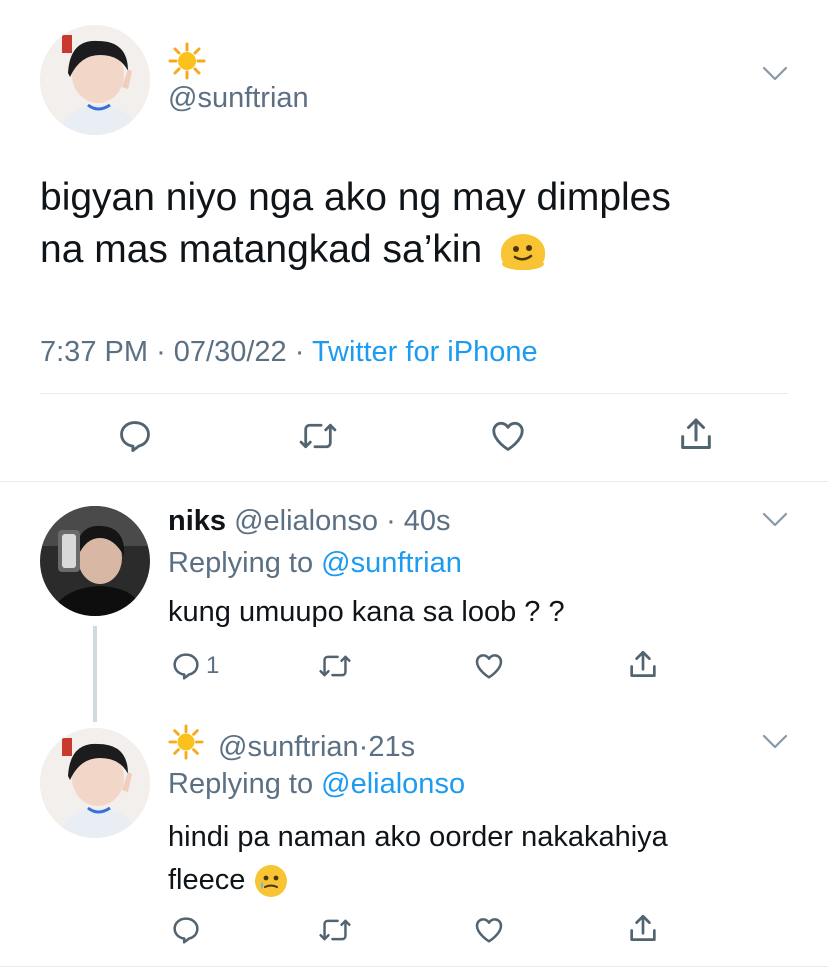 This screenshot has height=968, width=828. What do you see at coordinates (523, 251) in the screenshot?
I see `melting-face-emoji` at bounding box center [523, 251].